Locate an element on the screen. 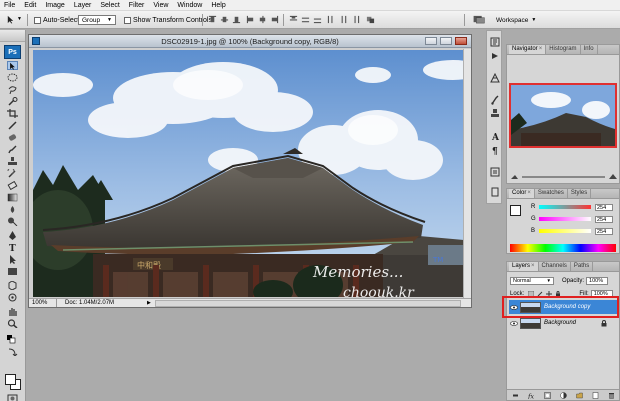  align-top-icon is located at coordinates (212, 19).